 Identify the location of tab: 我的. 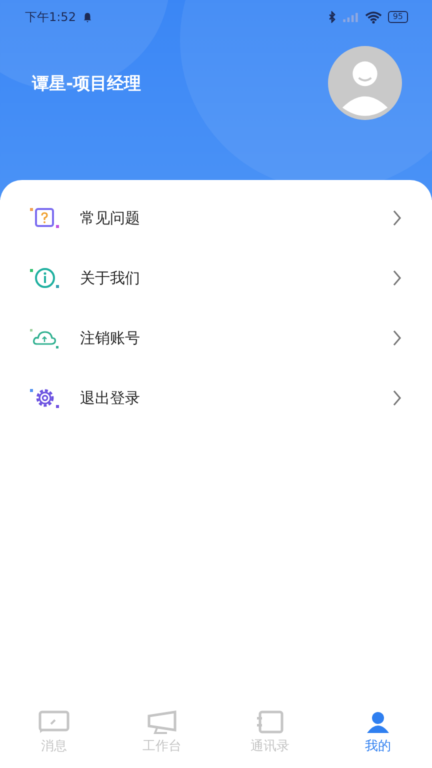
(378, 735).